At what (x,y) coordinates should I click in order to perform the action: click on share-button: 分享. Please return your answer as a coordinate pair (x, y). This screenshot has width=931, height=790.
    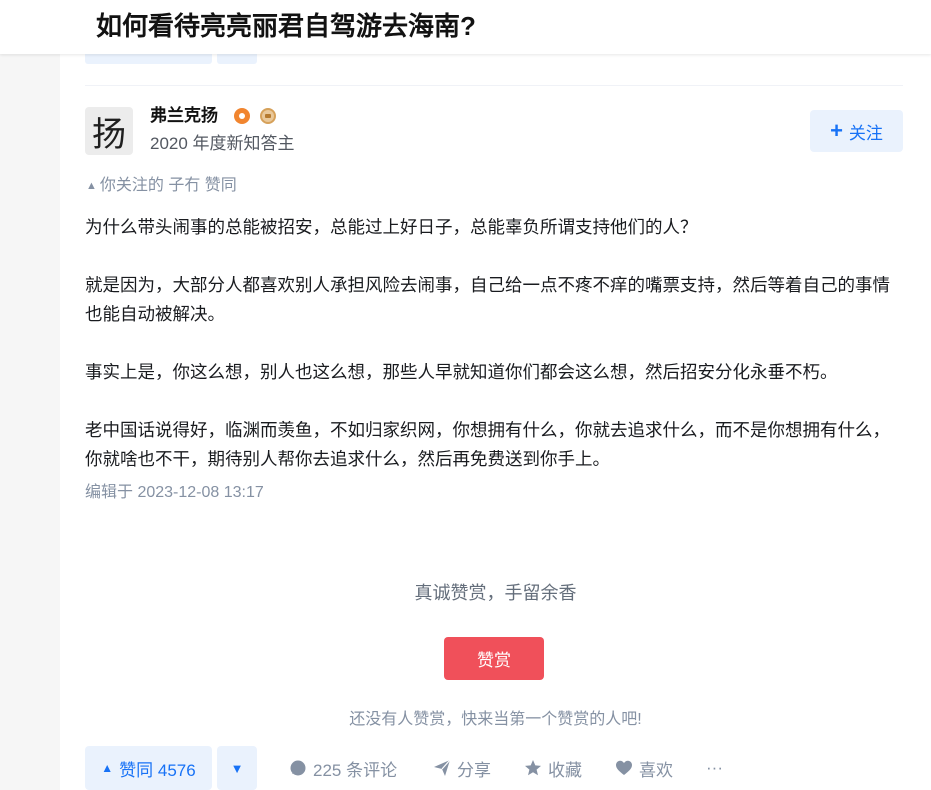
    Looking at the image, I should click on (462, 768).